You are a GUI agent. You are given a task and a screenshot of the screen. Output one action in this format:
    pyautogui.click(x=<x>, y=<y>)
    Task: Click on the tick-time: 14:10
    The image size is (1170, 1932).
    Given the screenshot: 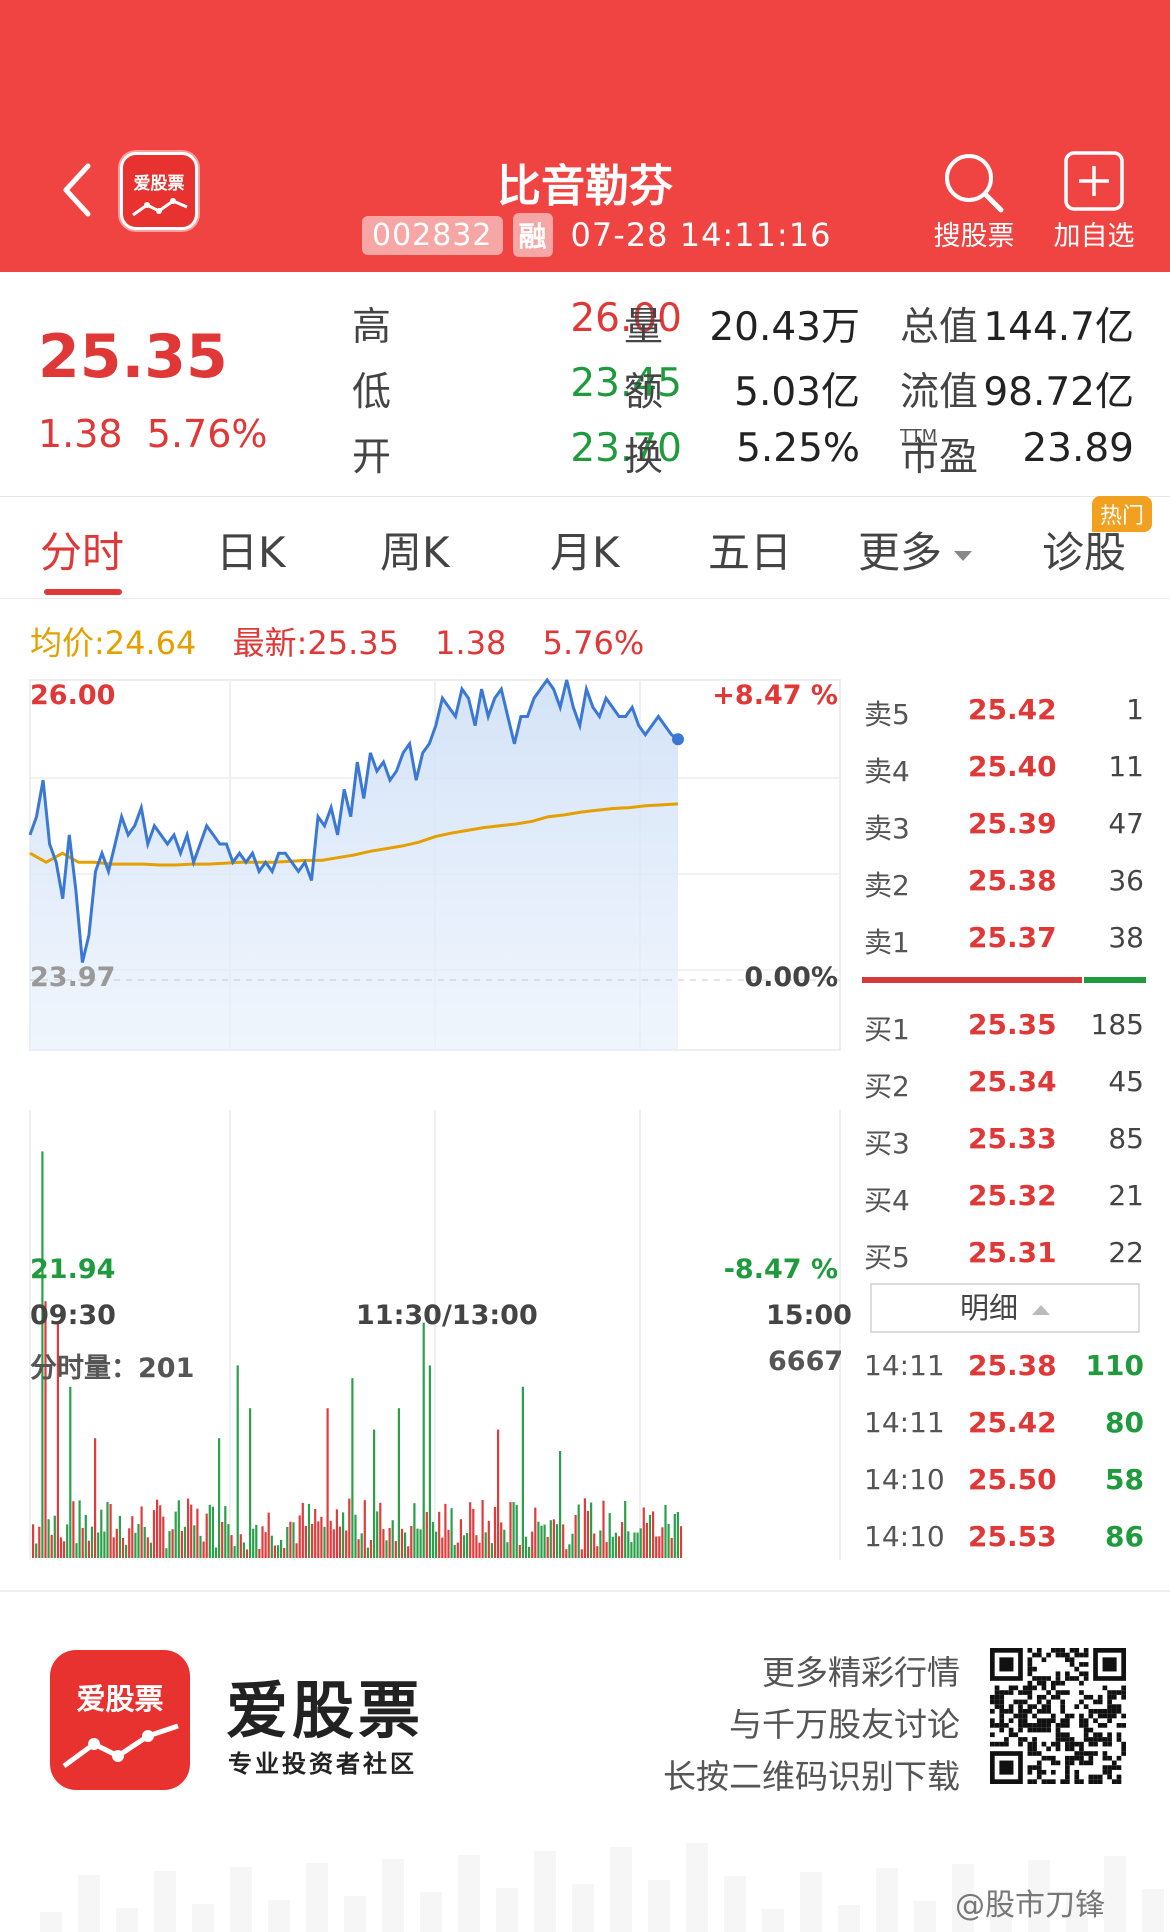 What is the action you would take?
    pyautogui.click(x=904, y=1536)
    